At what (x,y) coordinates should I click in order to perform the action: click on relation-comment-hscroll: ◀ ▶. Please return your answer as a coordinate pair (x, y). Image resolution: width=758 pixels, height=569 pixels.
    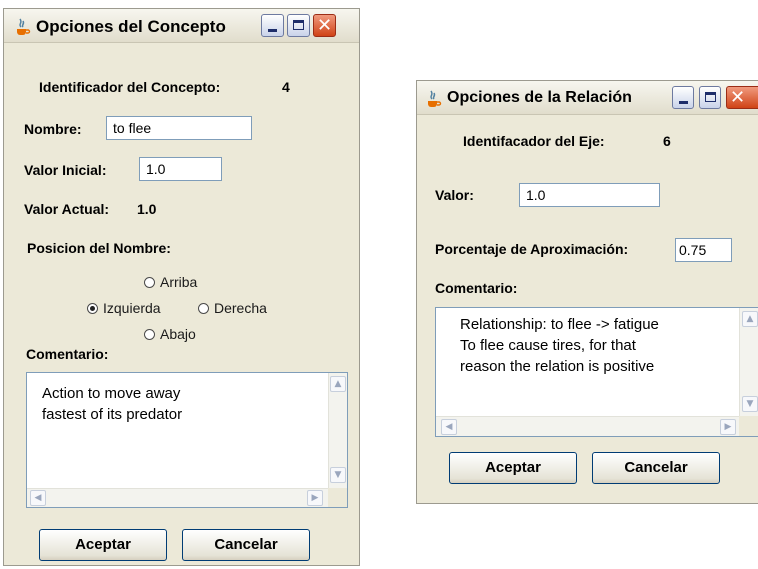
    Looking at the image, I should click on (588, 426).